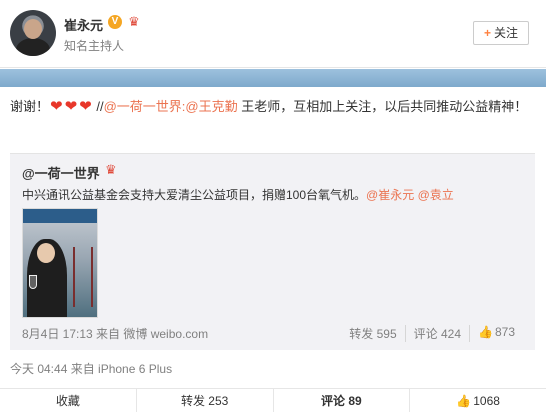  What do you see at coordinates (436, 195) in the screenshot?
I see `mention-link: @袁立` at bounding box center [436, 195].